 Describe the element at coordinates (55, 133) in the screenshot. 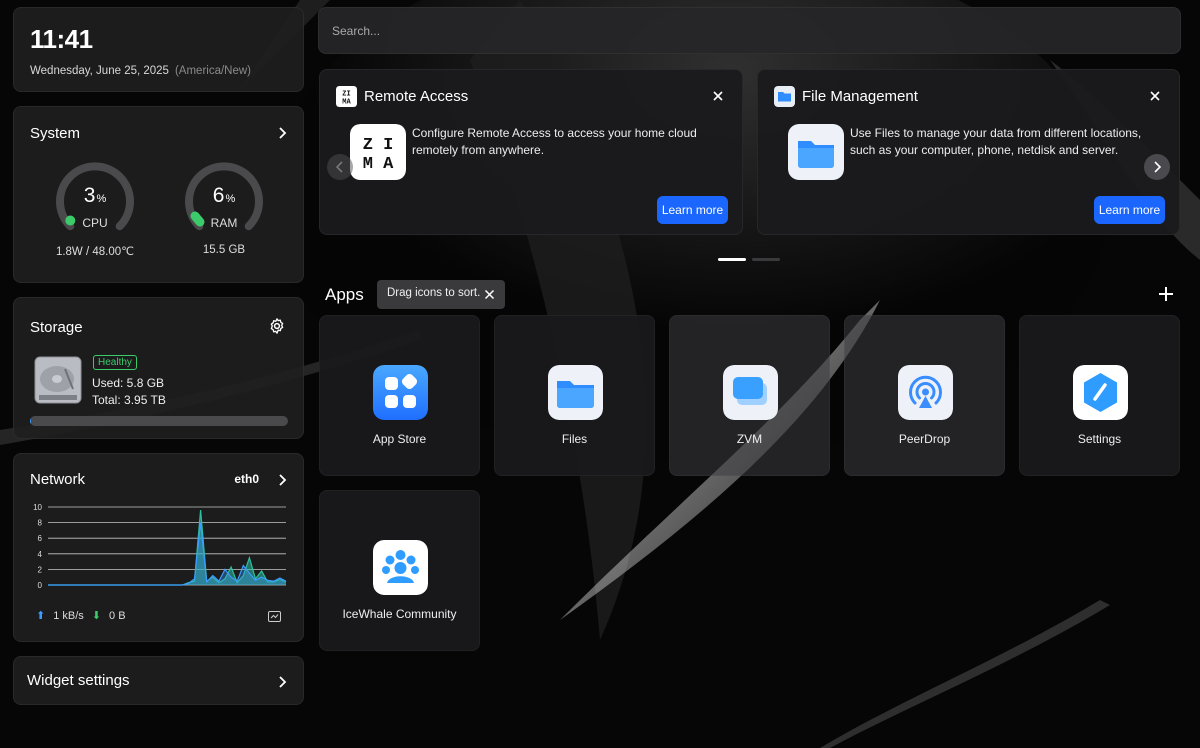

I see `system-title: System` at that location.